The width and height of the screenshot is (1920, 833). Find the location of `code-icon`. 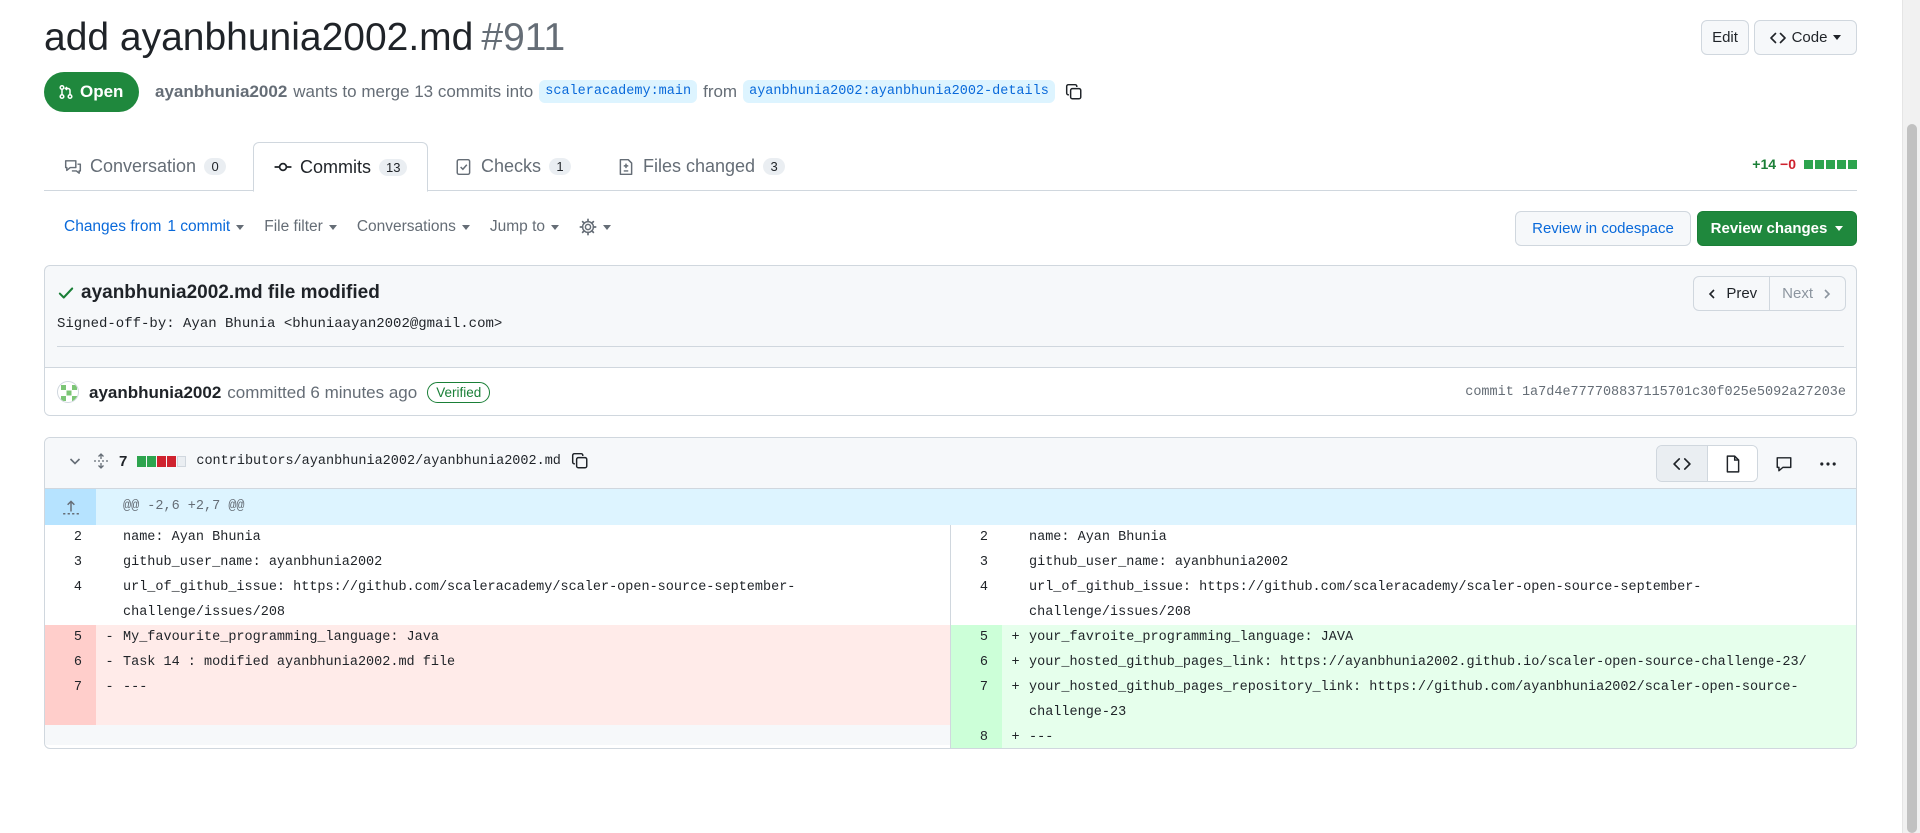

code-icon is located at coordinates (1682, 463).